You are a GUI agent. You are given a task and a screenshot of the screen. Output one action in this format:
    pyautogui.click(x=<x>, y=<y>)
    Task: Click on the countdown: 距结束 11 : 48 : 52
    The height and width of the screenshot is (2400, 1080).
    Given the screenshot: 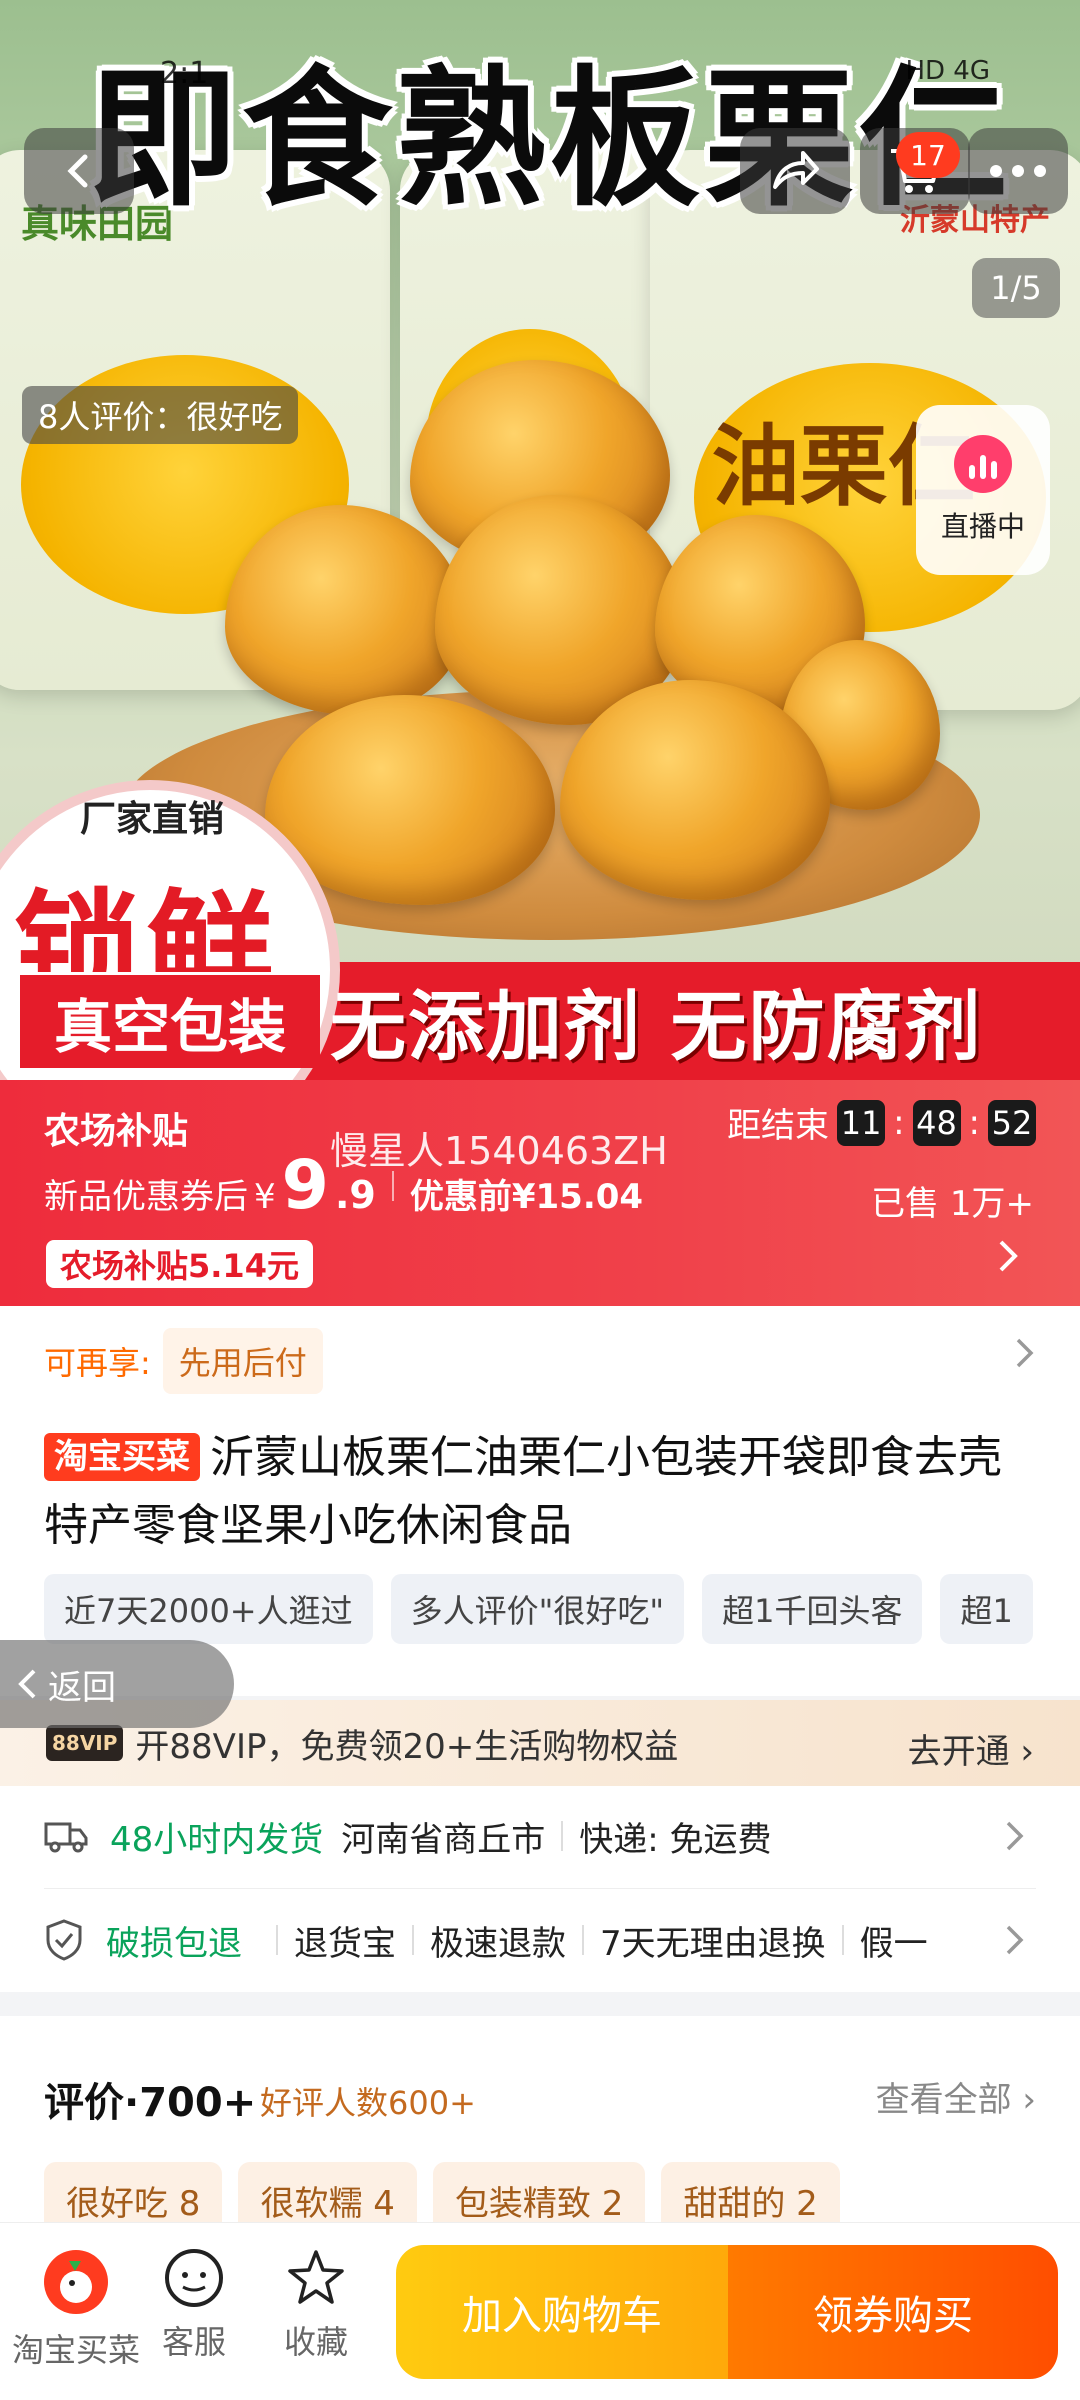 What is the action you would take?
    pyautogui.click(x=881, y=1122)
    